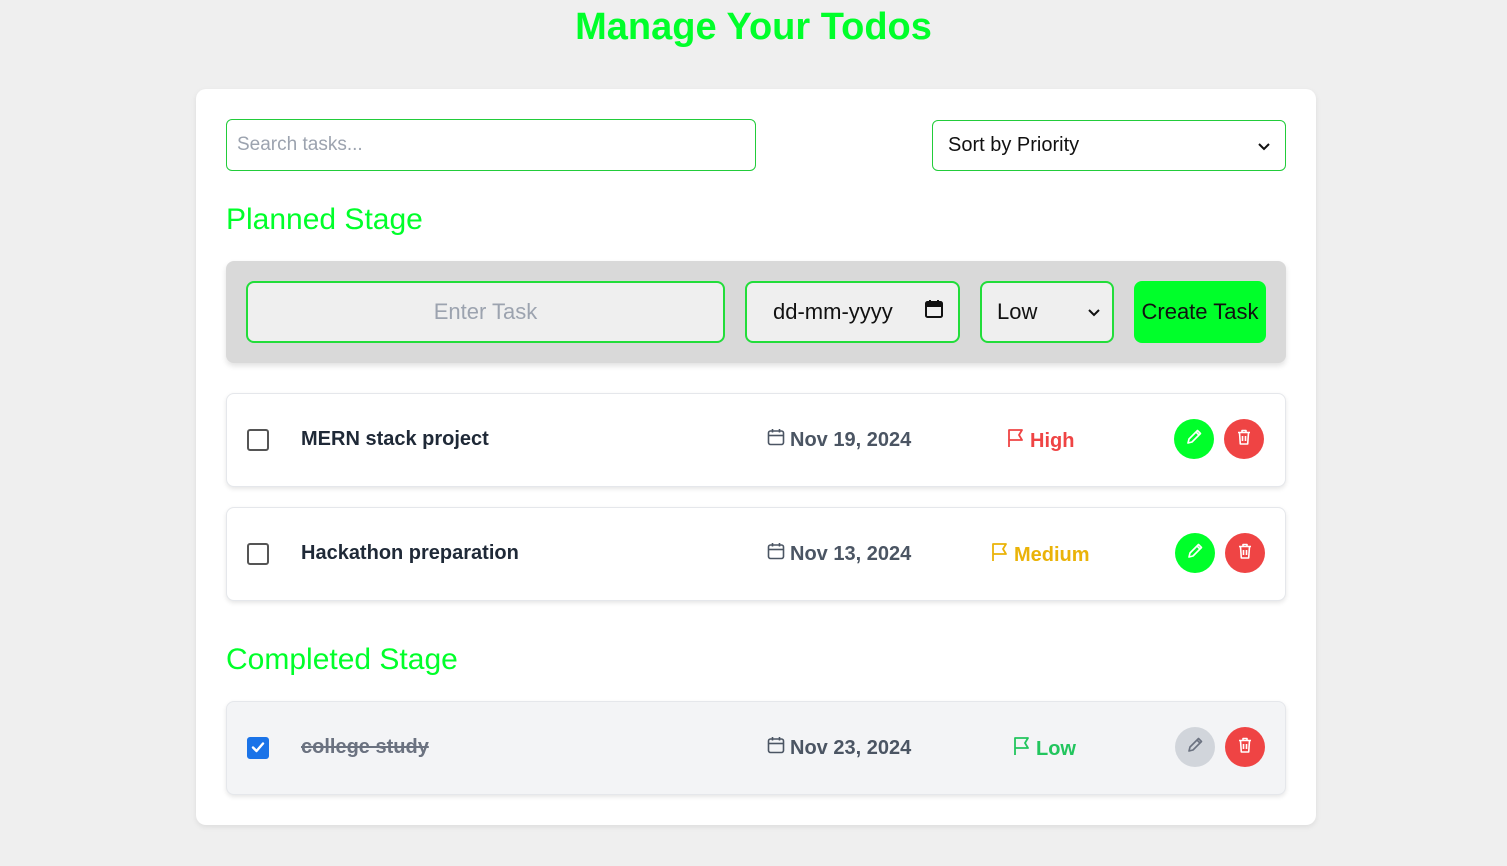 This screenshot has height=866, width=1507. I want to click on task-row: MERN stack project Nov 19, 2024 High, so click(756, 440).